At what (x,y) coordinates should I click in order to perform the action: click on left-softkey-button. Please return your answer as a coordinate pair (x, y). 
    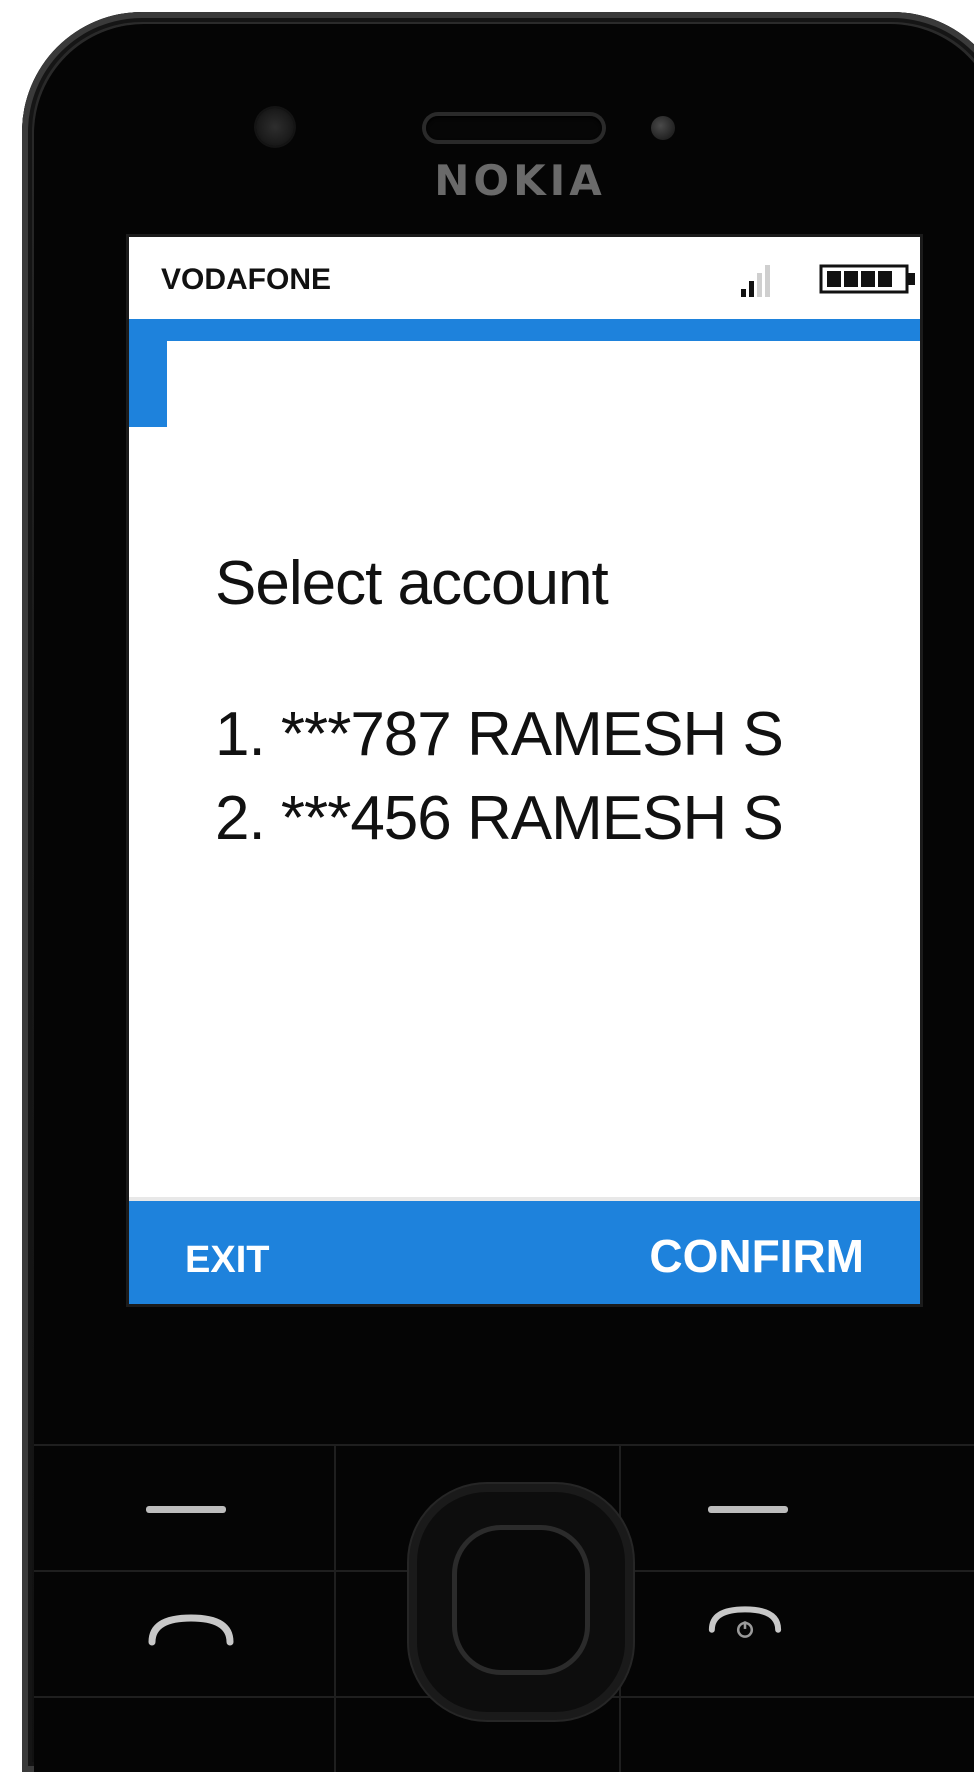
    Looking at the image, I should click on (186, 1509).